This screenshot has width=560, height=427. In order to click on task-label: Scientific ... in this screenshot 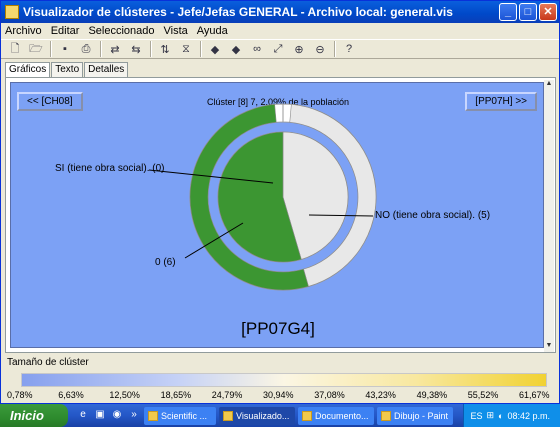, I will do `click(184, 415)`.